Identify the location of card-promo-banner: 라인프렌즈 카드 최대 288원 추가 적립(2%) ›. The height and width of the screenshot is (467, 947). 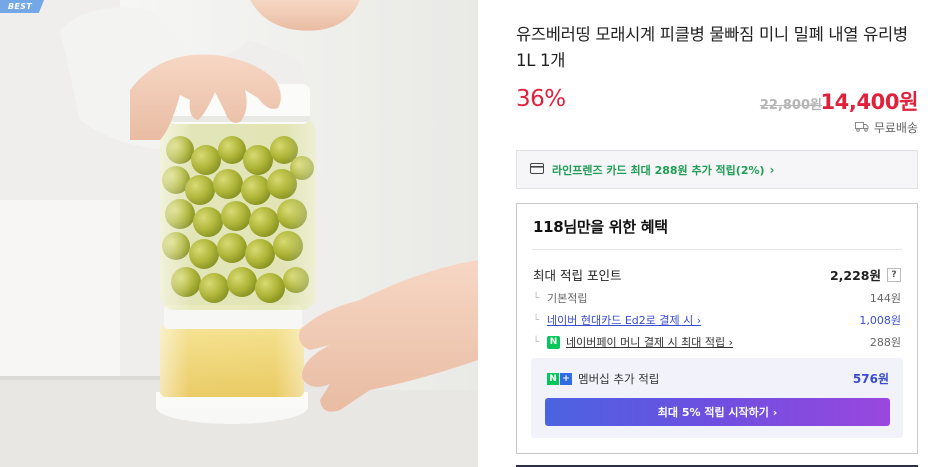
(717, 169).